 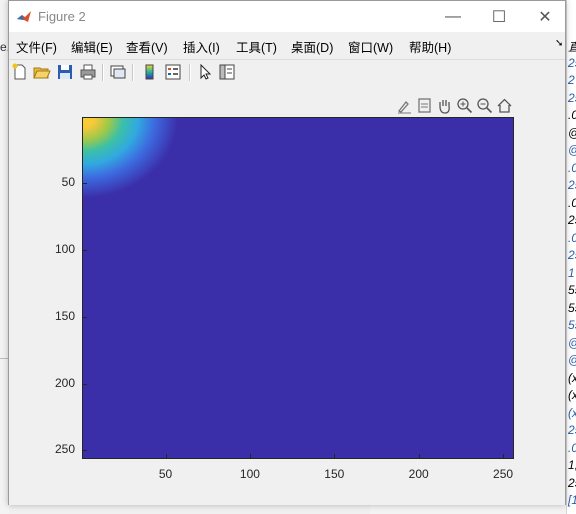 I want to click on close-button: ✕, so click(x=545, y=16).